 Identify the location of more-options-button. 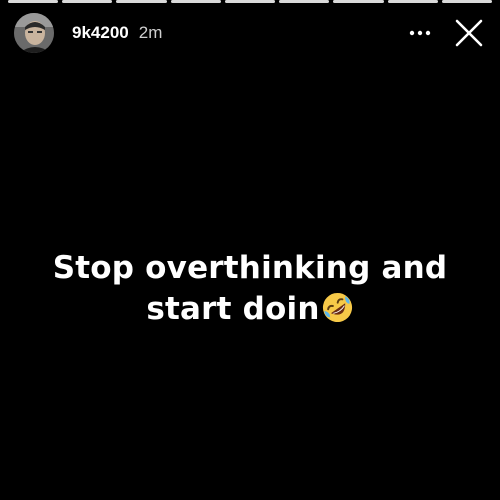
(420, 33).